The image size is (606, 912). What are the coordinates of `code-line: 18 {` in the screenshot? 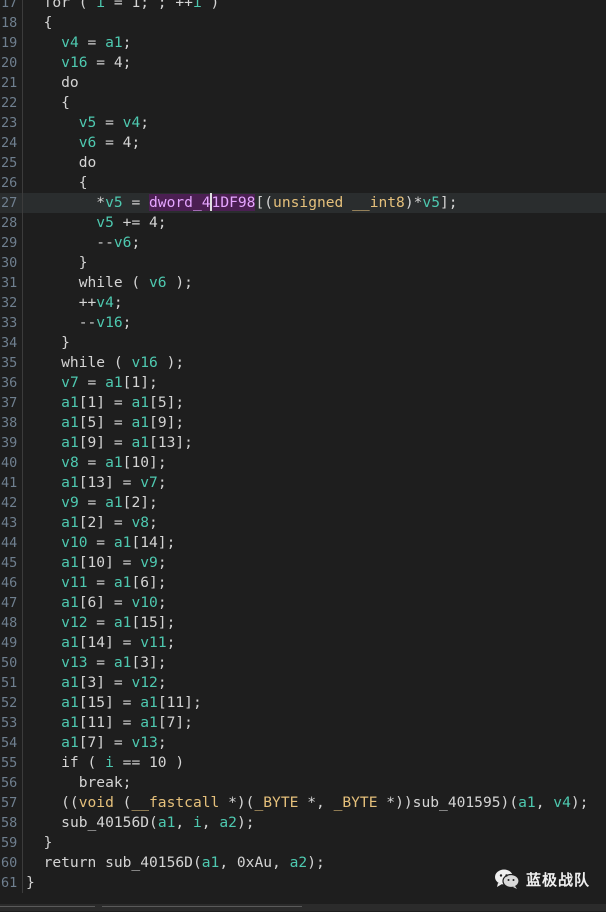 It's located at (303, 23).